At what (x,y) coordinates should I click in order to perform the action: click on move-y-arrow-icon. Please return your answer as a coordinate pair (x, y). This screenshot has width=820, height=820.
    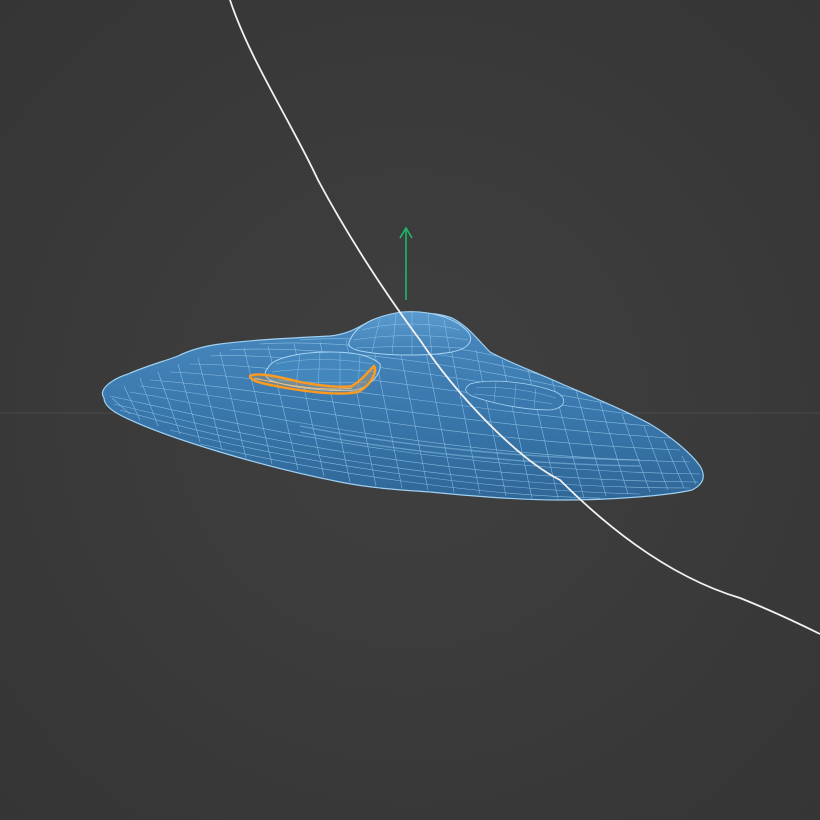
    Looking at the image, I should click on (406, 263).